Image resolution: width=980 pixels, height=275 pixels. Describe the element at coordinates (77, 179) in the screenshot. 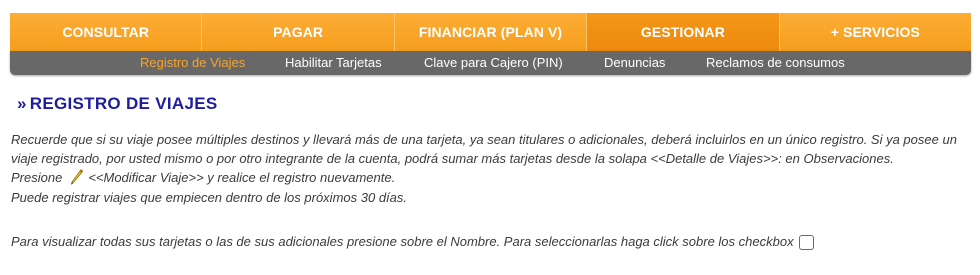

I see `pencil-icon` at that location.